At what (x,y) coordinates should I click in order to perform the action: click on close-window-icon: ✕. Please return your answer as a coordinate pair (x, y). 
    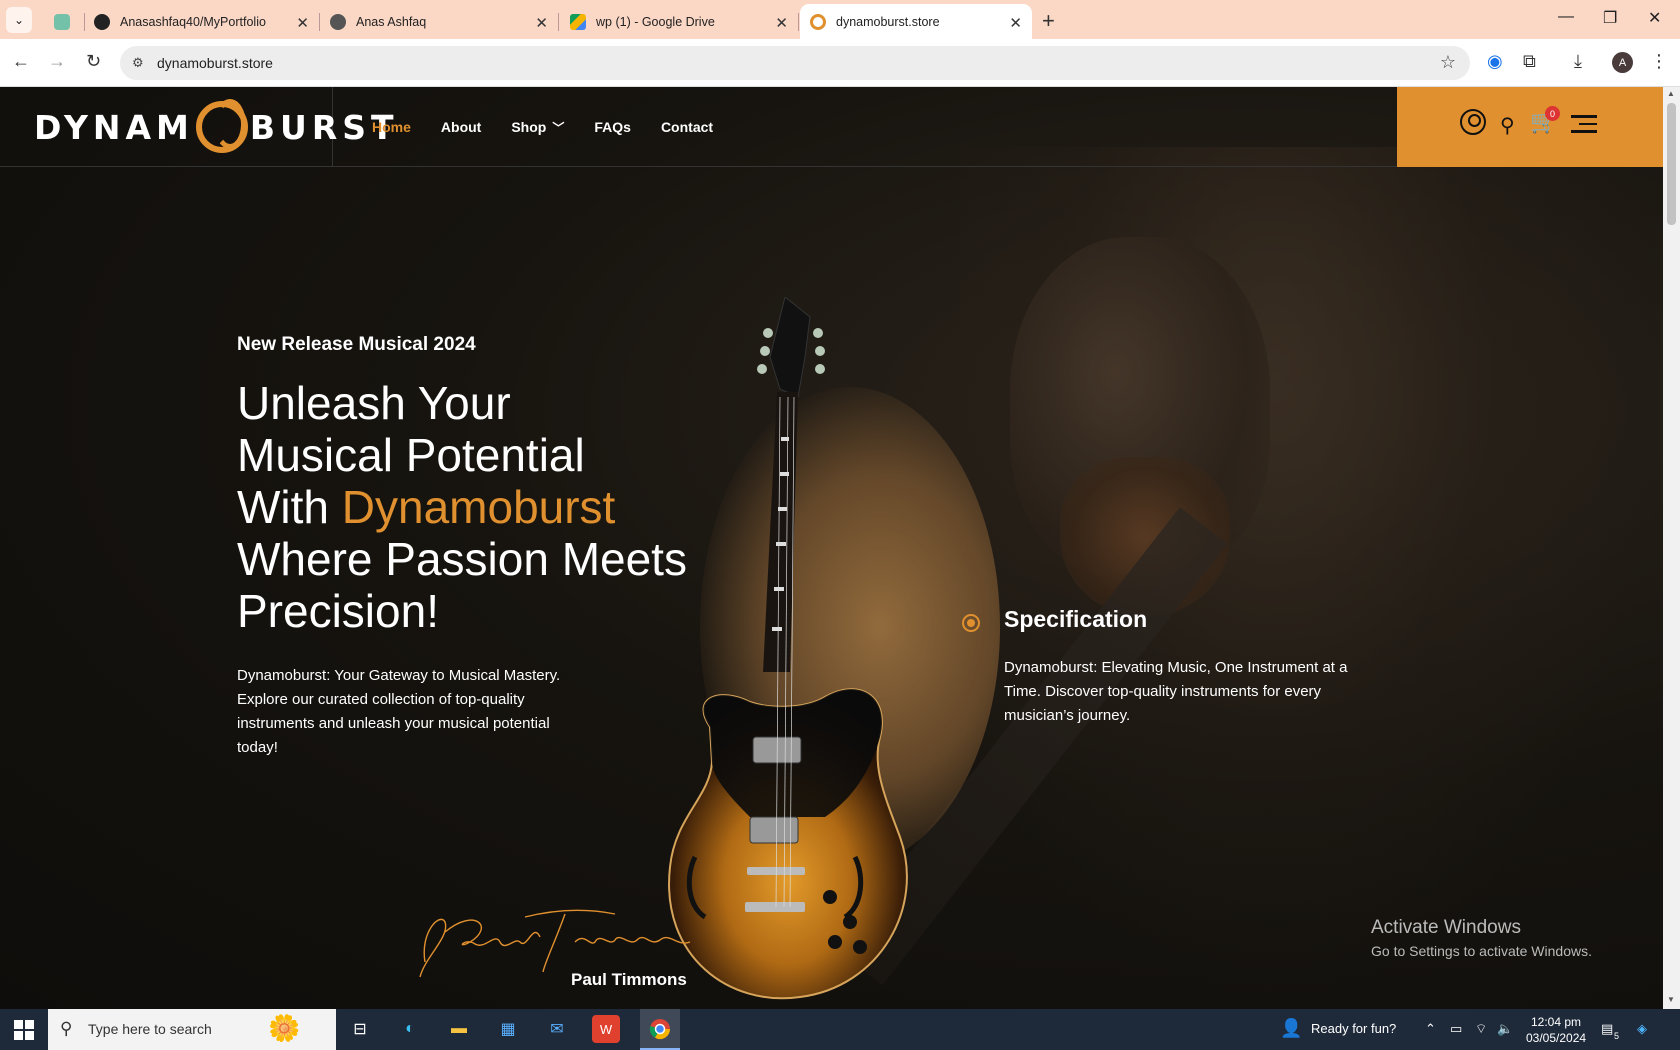
    Looking at the image, I should click on (1654, 18).